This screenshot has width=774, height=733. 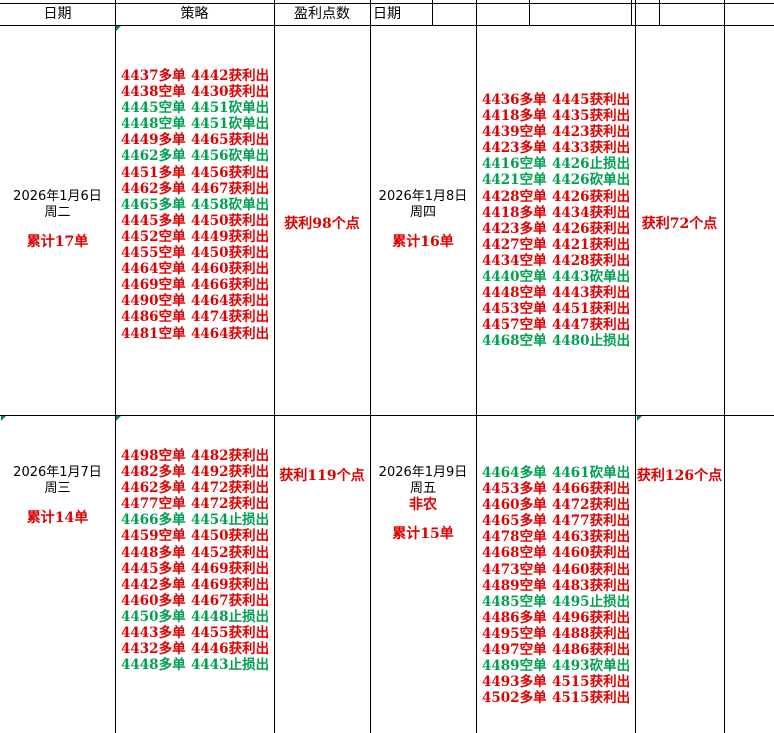 What do you see at coordinates (514, 650) in the screenshot?
I see `trade-entry: 4497空单` at bounding box center [514, 650].